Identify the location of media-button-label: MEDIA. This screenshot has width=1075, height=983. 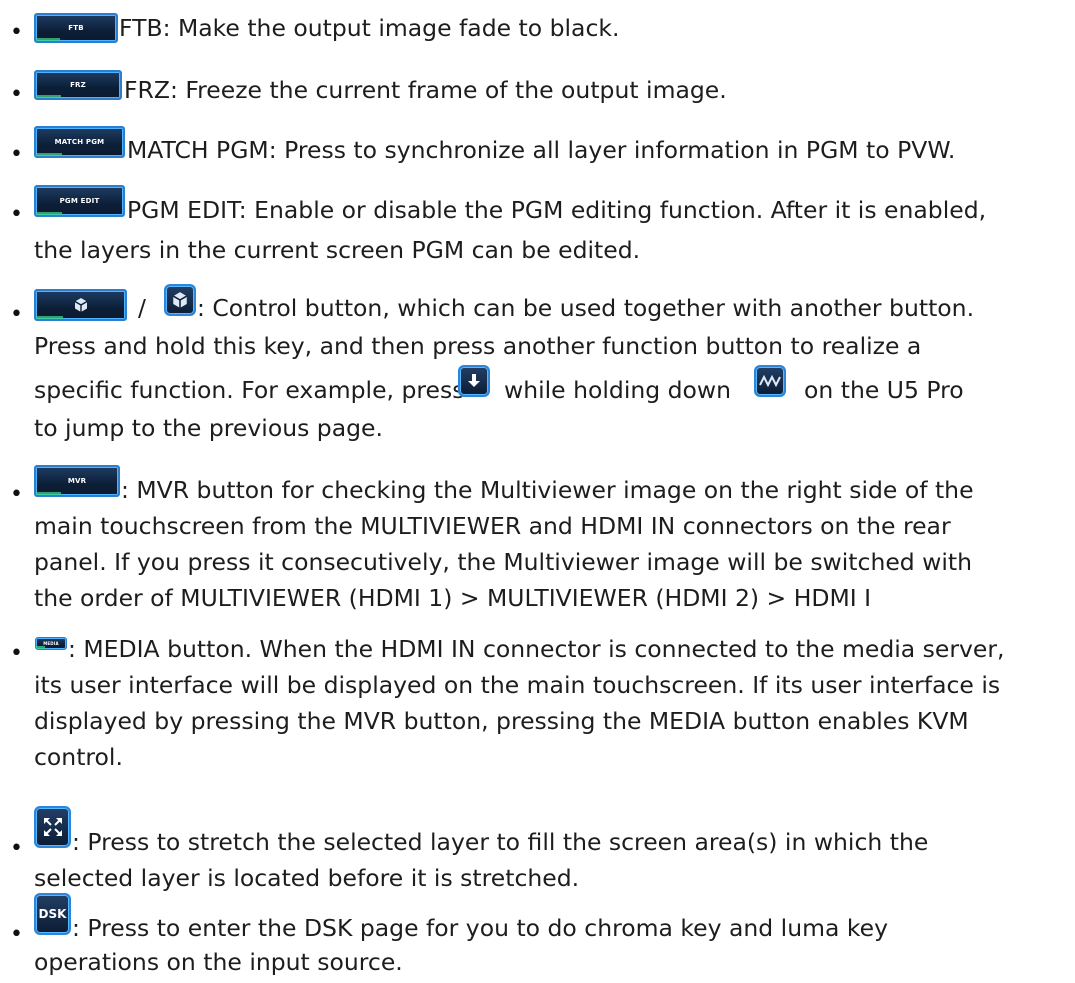
(51, 643).